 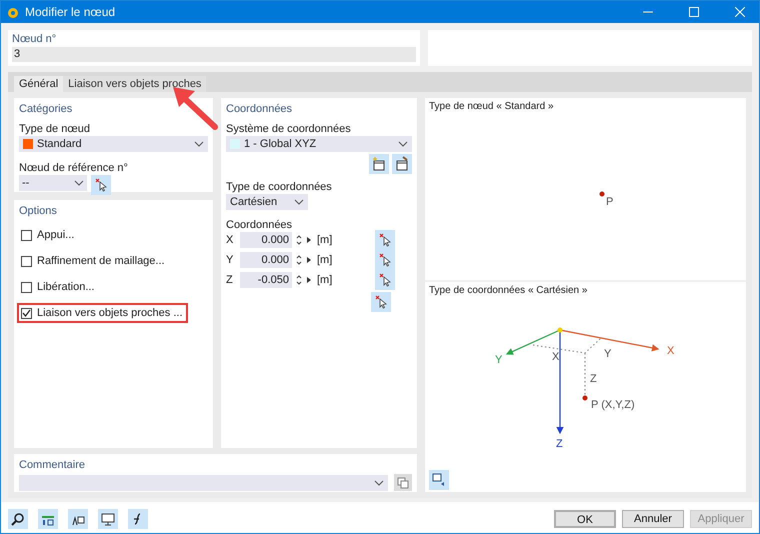 I want to click on preview-title: Type de nœud « Standard », so click(x=492, y=107).